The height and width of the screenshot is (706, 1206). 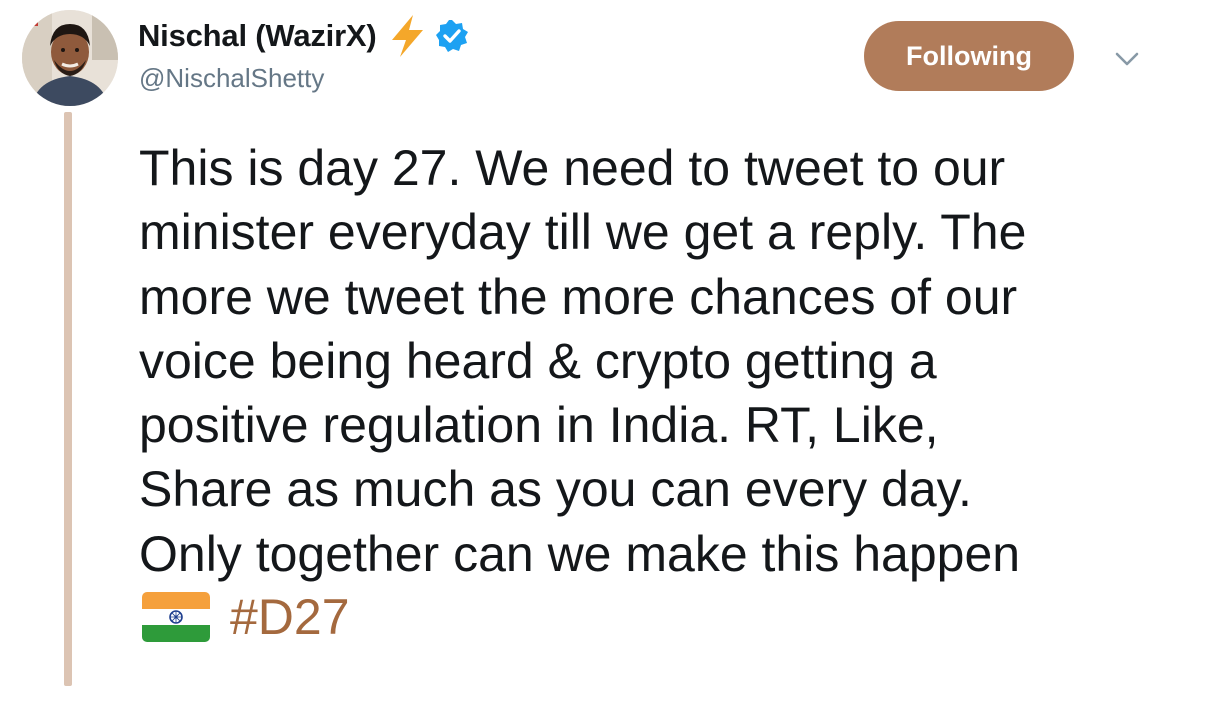 I want to click on hashtag-link: #D27, so click(x=290, y=617).